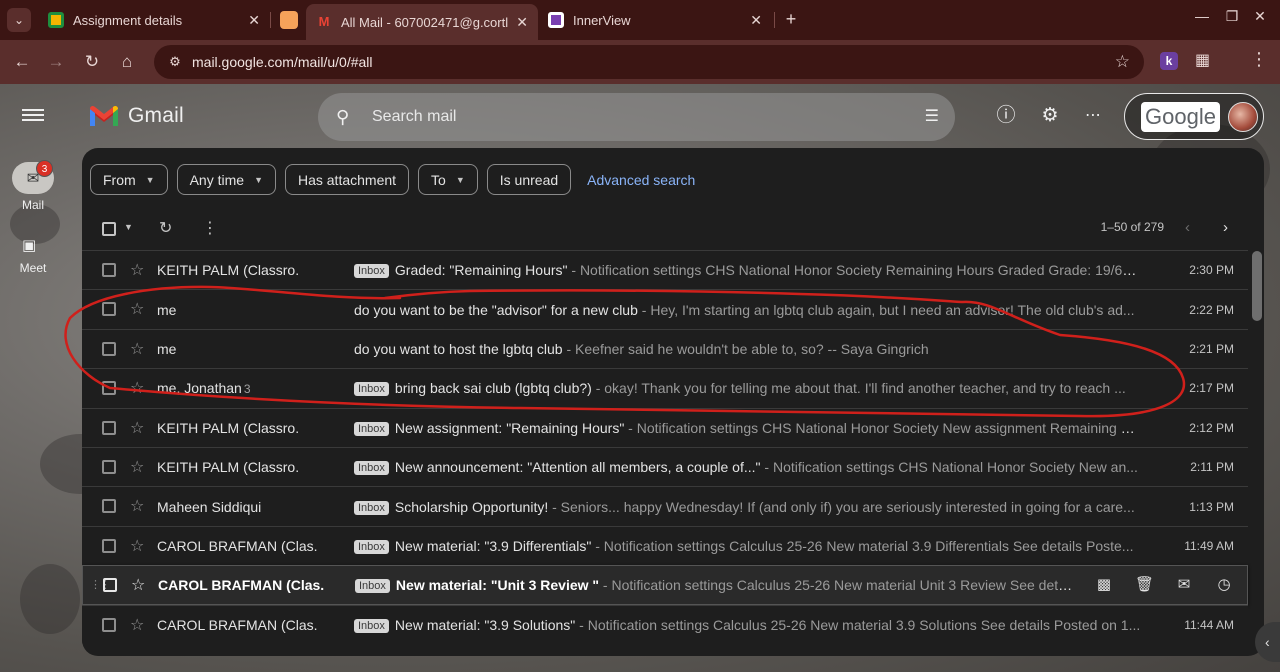  Describe the element at coordinates (556, 20) in the screenshot. I see `innerview-favicon-icon` at that location.